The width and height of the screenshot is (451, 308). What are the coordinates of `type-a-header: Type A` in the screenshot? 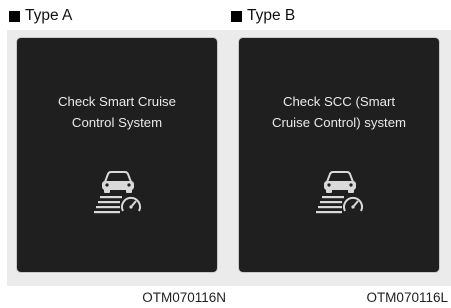 It's located at (39, 16).